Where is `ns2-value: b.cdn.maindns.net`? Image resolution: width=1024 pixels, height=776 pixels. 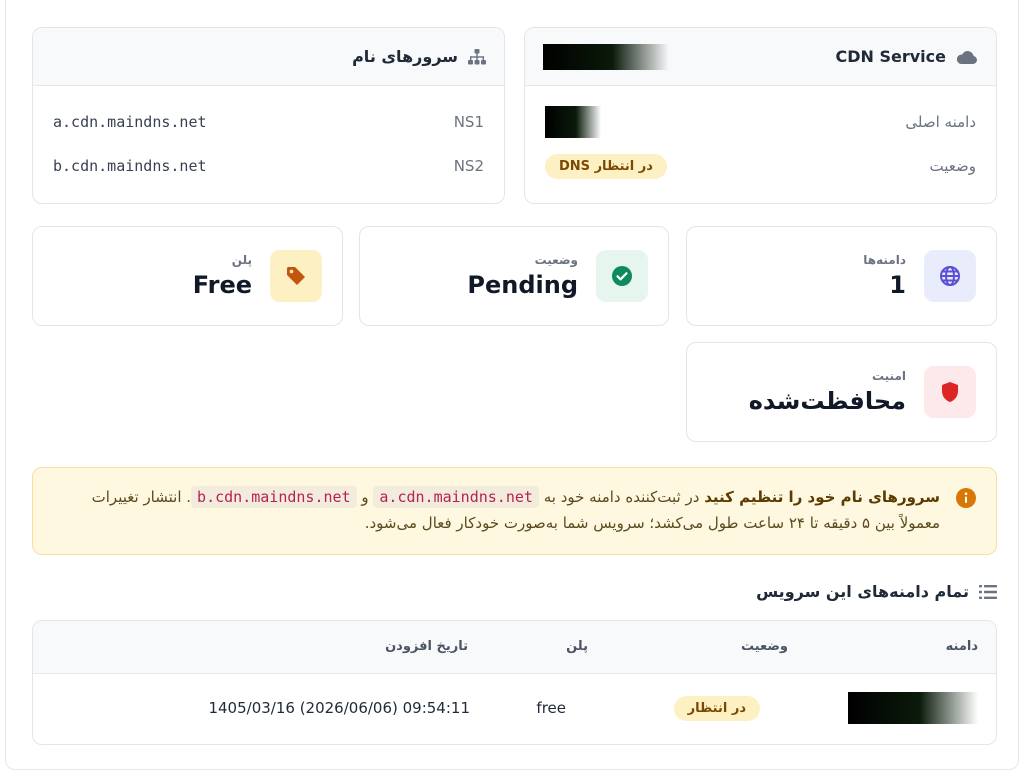
ns2-value: b.cdn.maindns.net is located at coordinates (130, 166).